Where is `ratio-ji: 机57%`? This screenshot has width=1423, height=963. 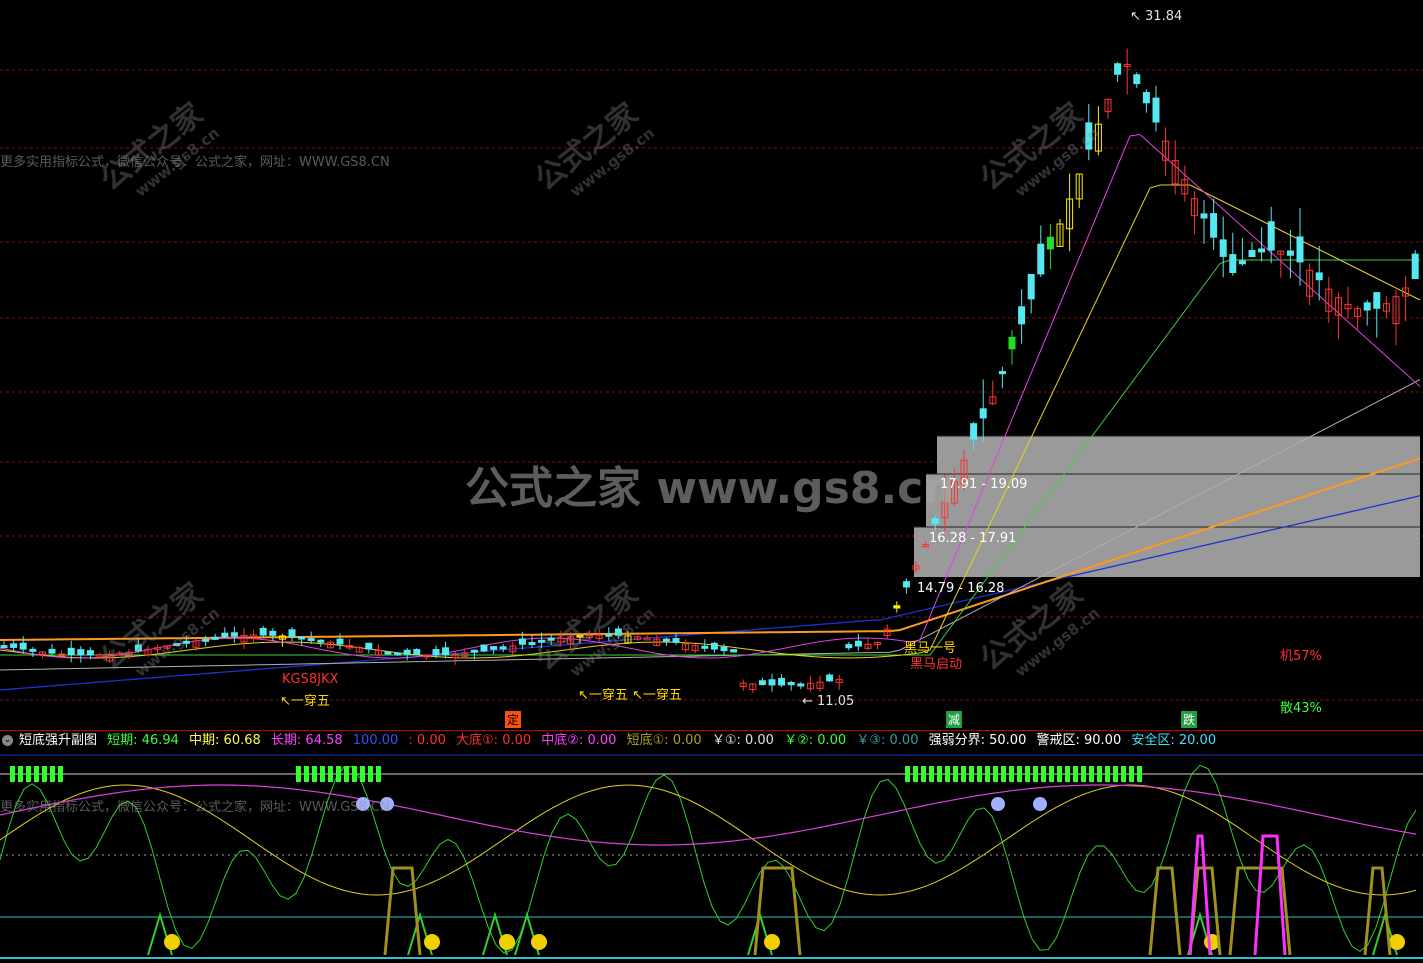
ratio-ji: 机57% is located at coordinates (1301, 656).